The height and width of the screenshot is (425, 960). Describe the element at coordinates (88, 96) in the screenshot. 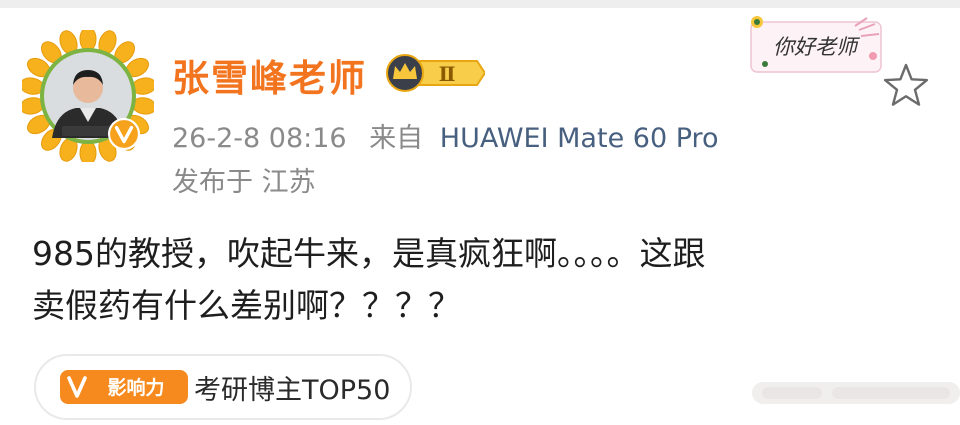

I see `avatar` at that location.